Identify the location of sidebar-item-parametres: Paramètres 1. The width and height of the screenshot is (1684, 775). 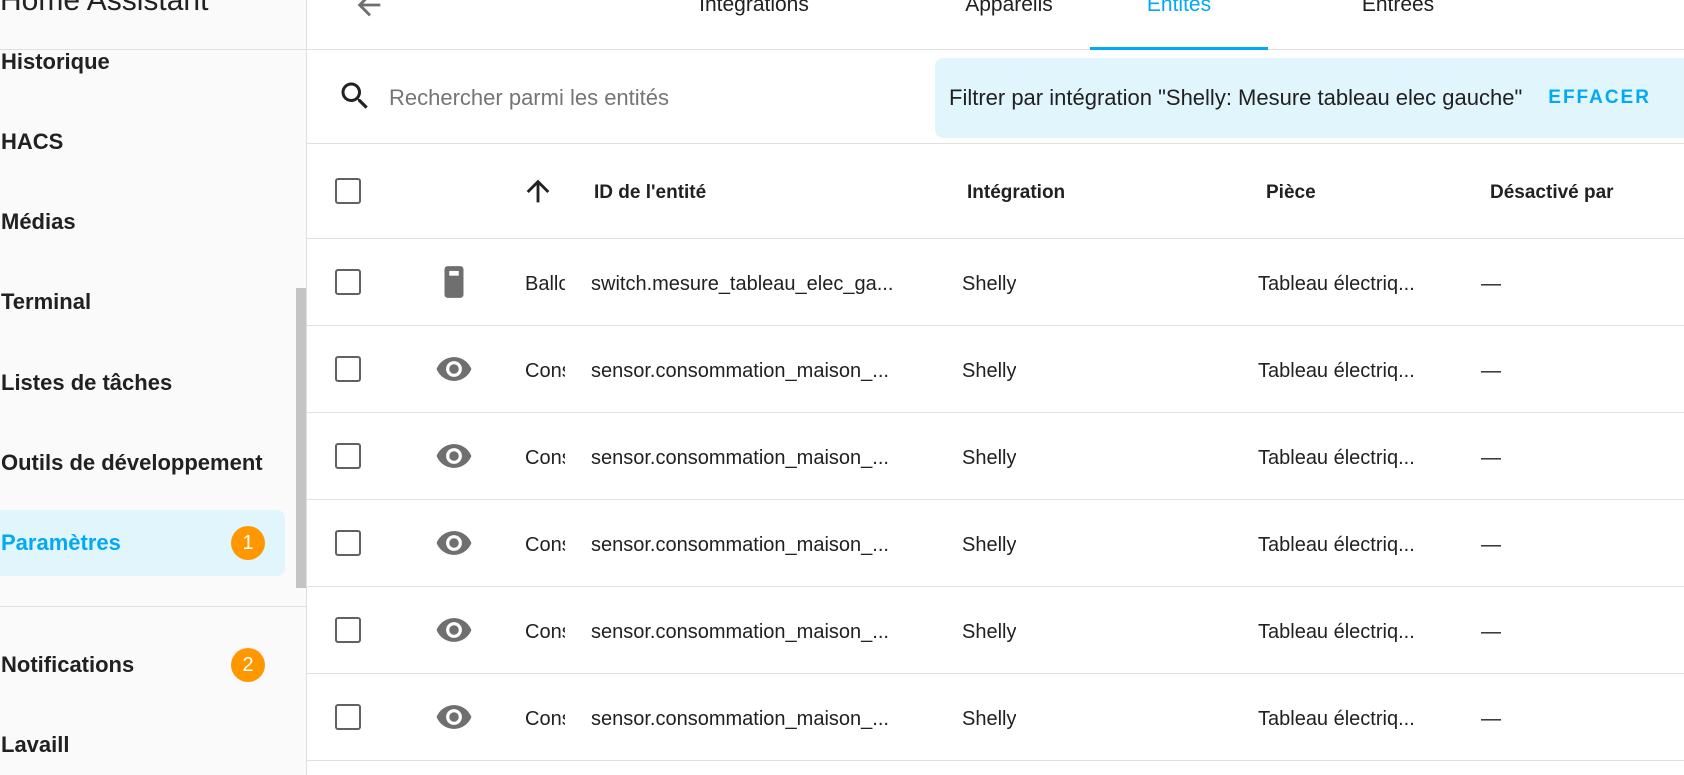
(142, 543).